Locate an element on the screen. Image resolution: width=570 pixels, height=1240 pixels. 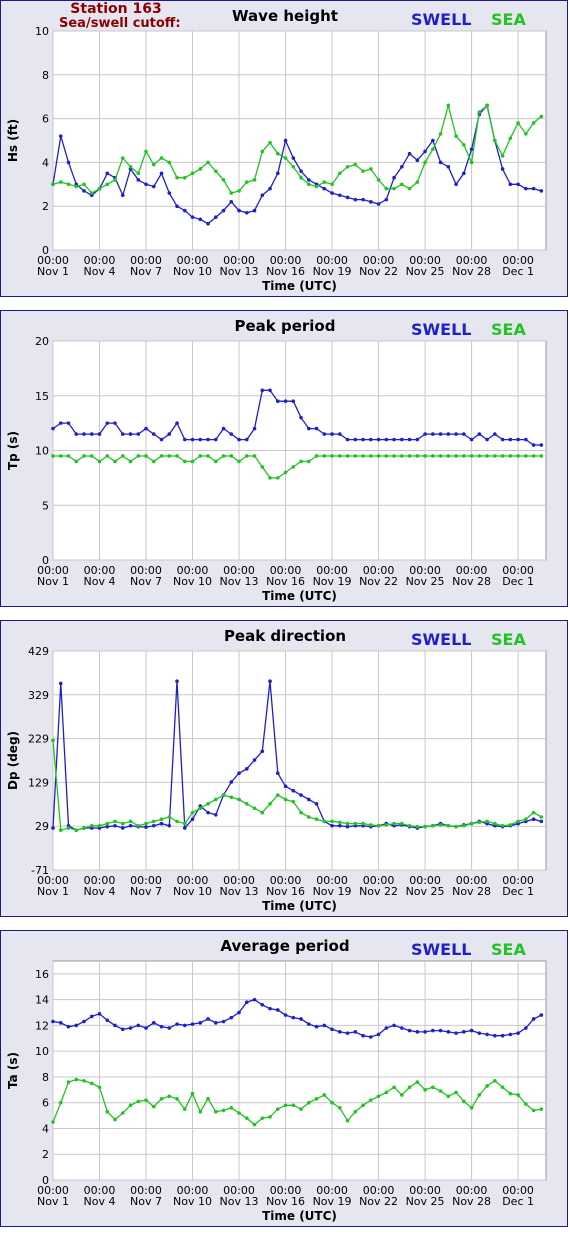
x-axis-label: Time (UTC) is located at coordinates (299, 596).